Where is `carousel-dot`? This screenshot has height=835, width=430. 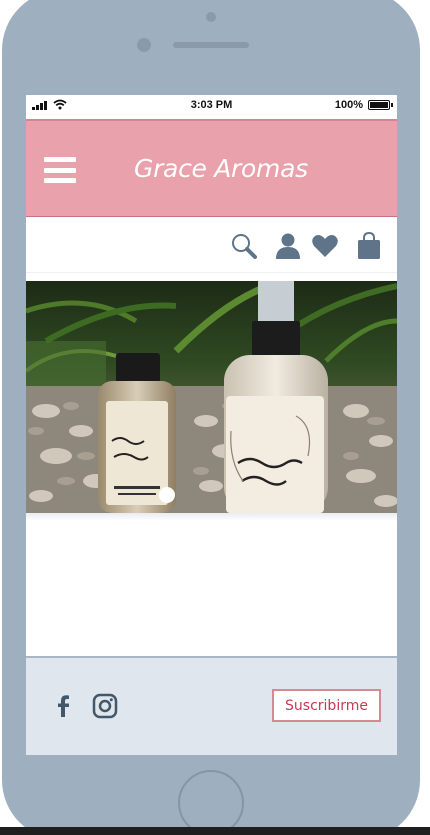
carousel-dot is located at coordinates (167, 495).